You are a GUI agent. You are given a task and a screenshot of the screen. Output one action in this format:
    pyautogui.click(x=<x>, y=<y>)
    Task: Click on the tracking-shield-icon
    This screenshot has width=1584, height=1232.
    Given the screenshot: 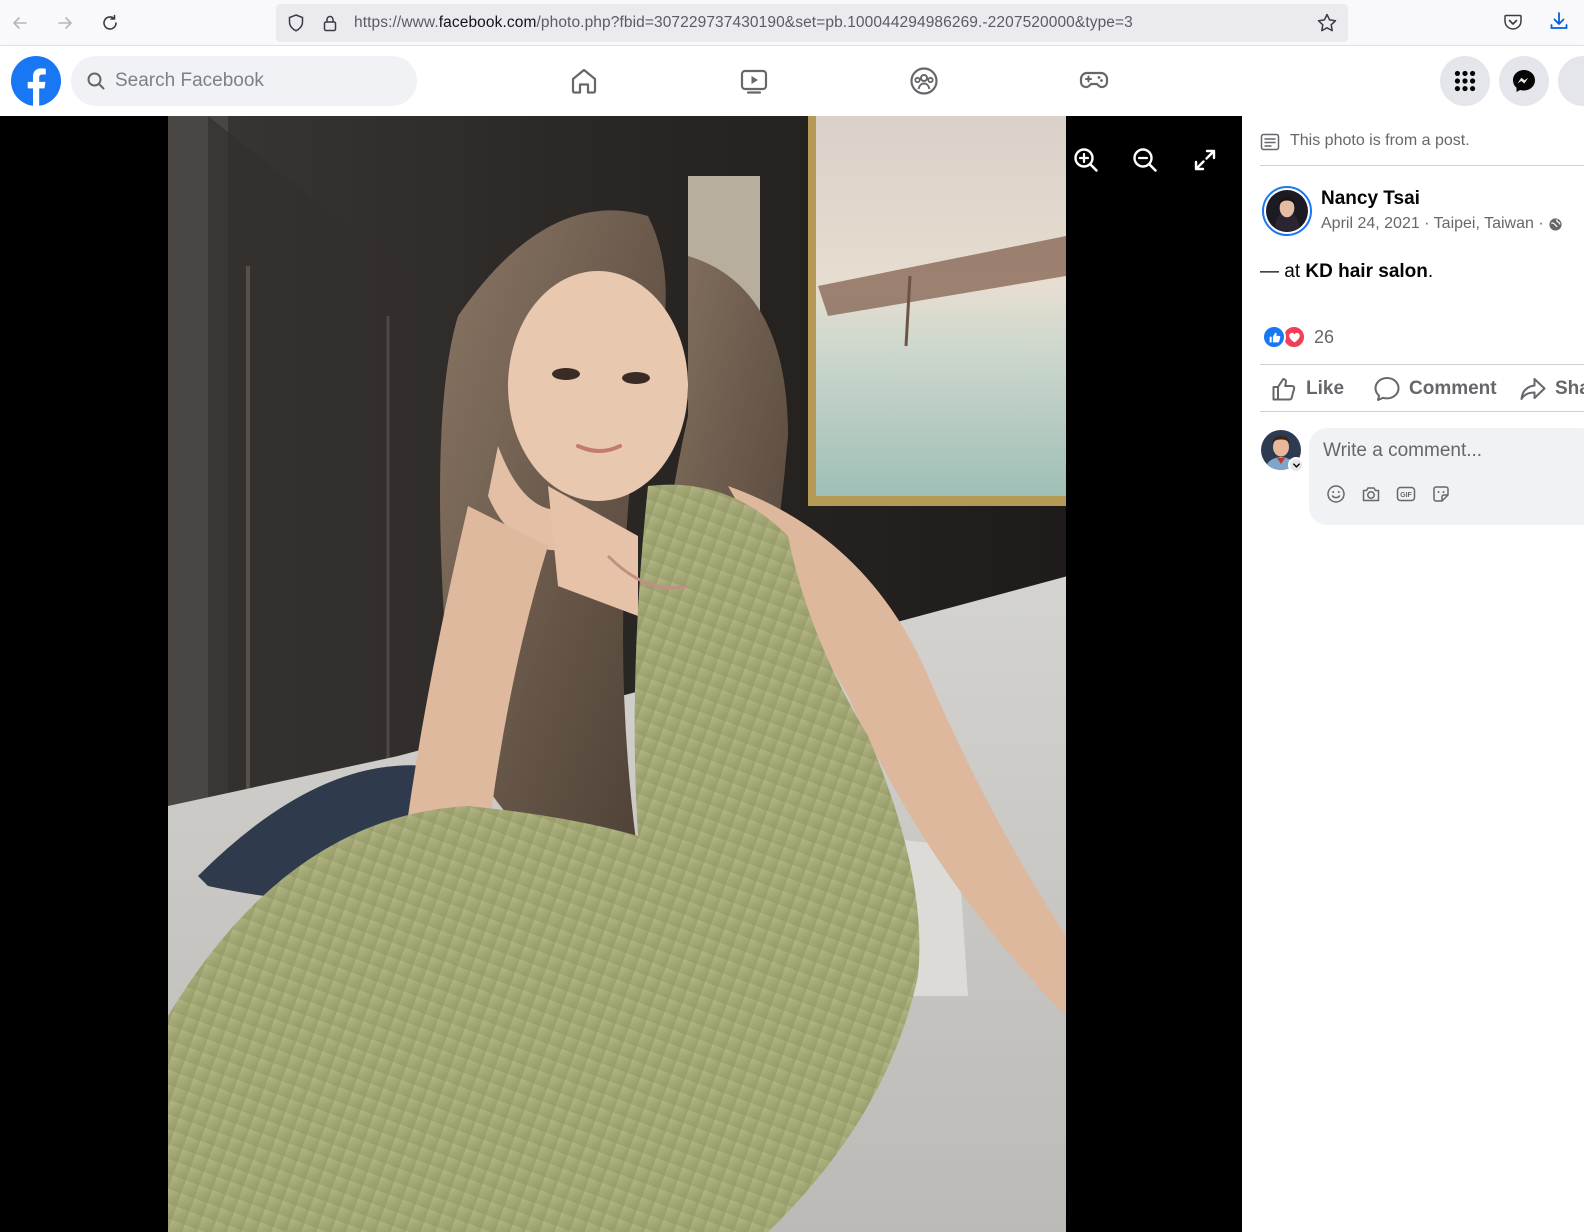 What is the action you would take?
    pyautogui.click(x=296, y=23)
    